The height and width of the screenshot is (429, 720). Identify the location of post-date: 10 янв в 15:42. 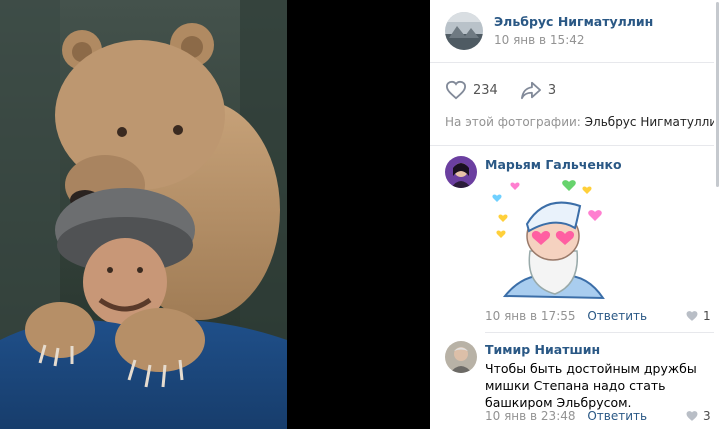
(539, 40).